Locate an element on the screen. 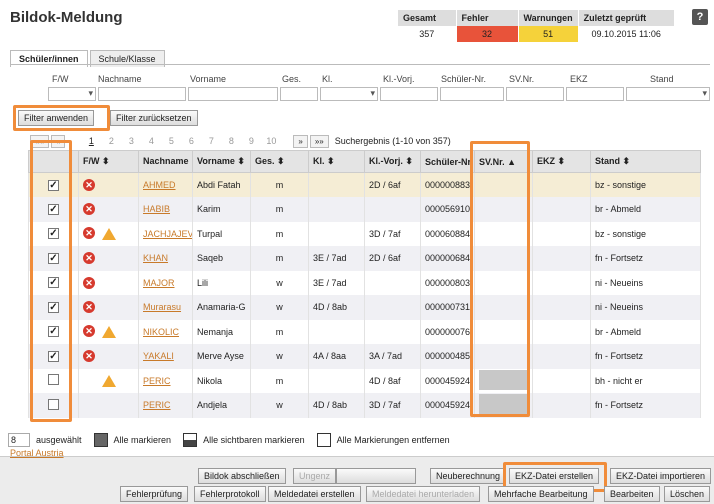  unmark-icon is located at coordinates (323, 440).